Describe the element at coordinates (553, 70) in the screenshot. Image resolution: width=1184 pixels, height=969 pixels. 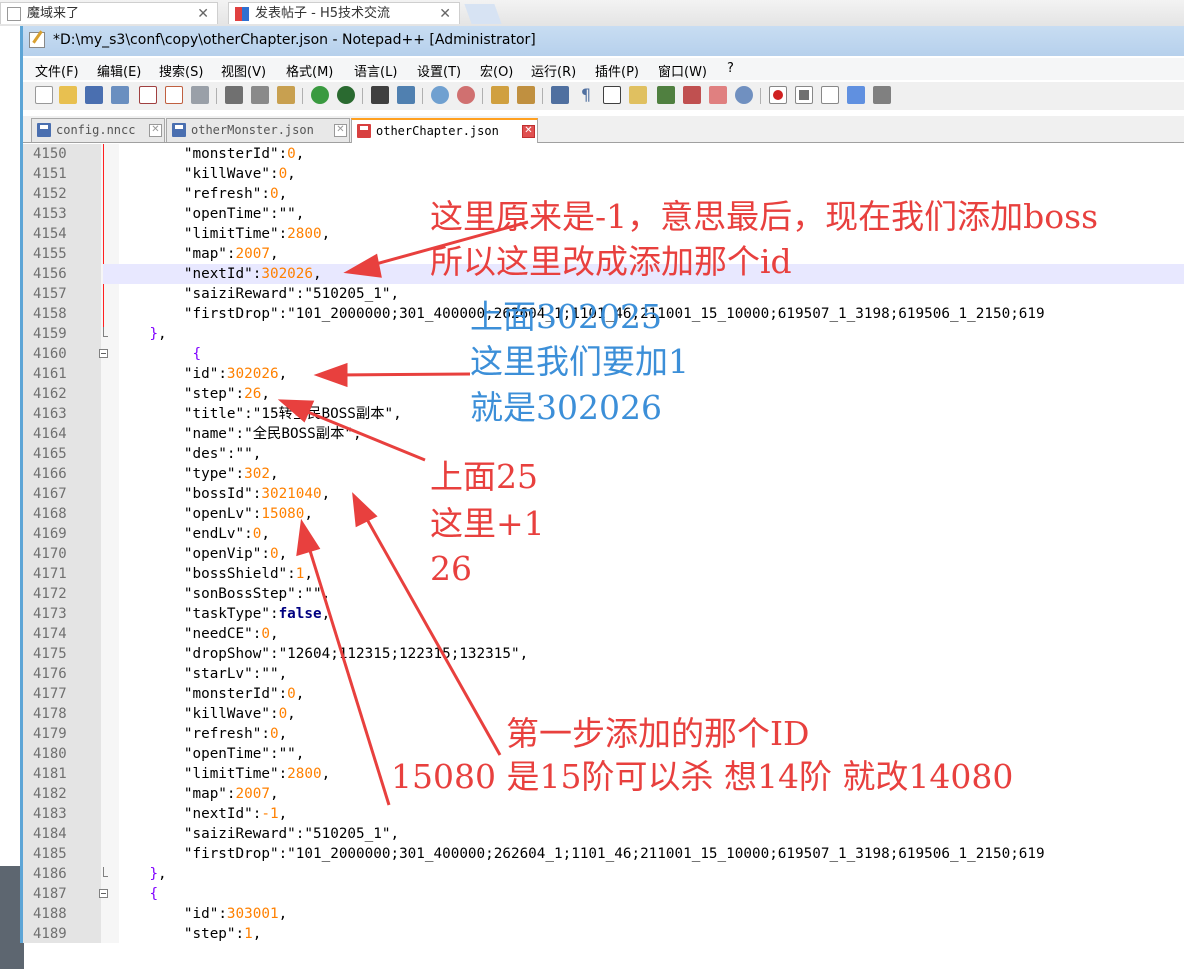
I see `menu-run: 运行(R)` at that location.